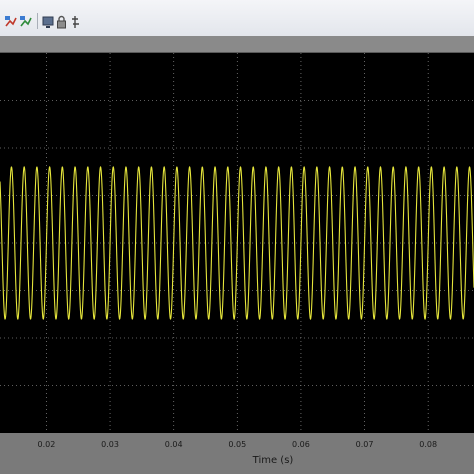 This screenshot has width=474, height=474. I want to click on autoscale-x-icon, so click(11, 21).